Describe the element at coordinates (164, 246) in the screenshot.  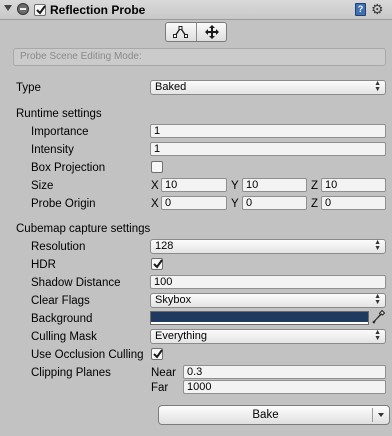
I see `resolution-value: 128` at that location.